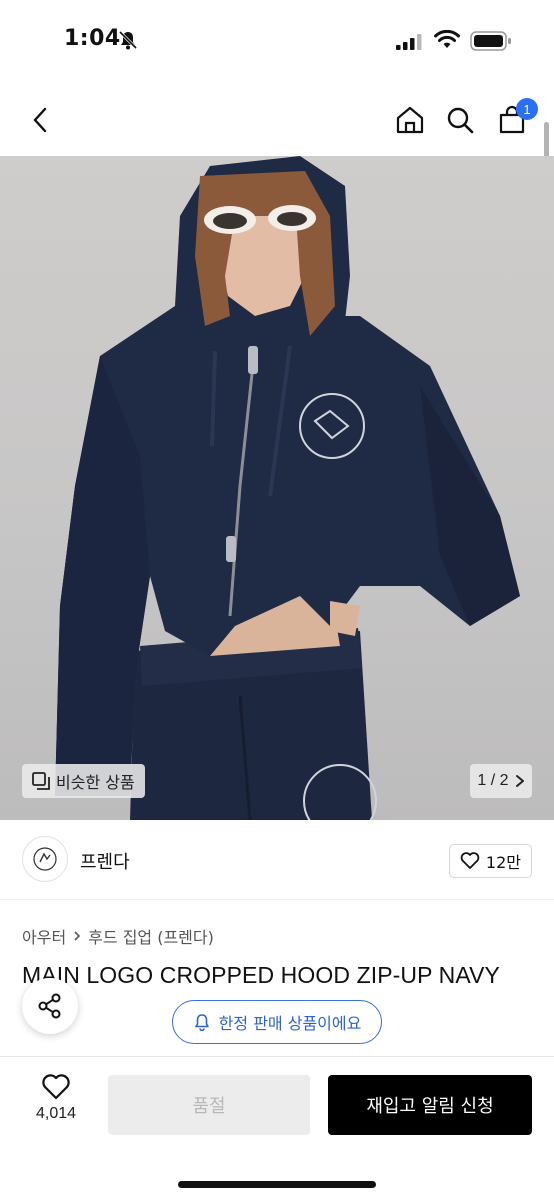 This screenshot has height=1200, width=554. I want to click on brand-like-count: 12만, so click(503, 862).